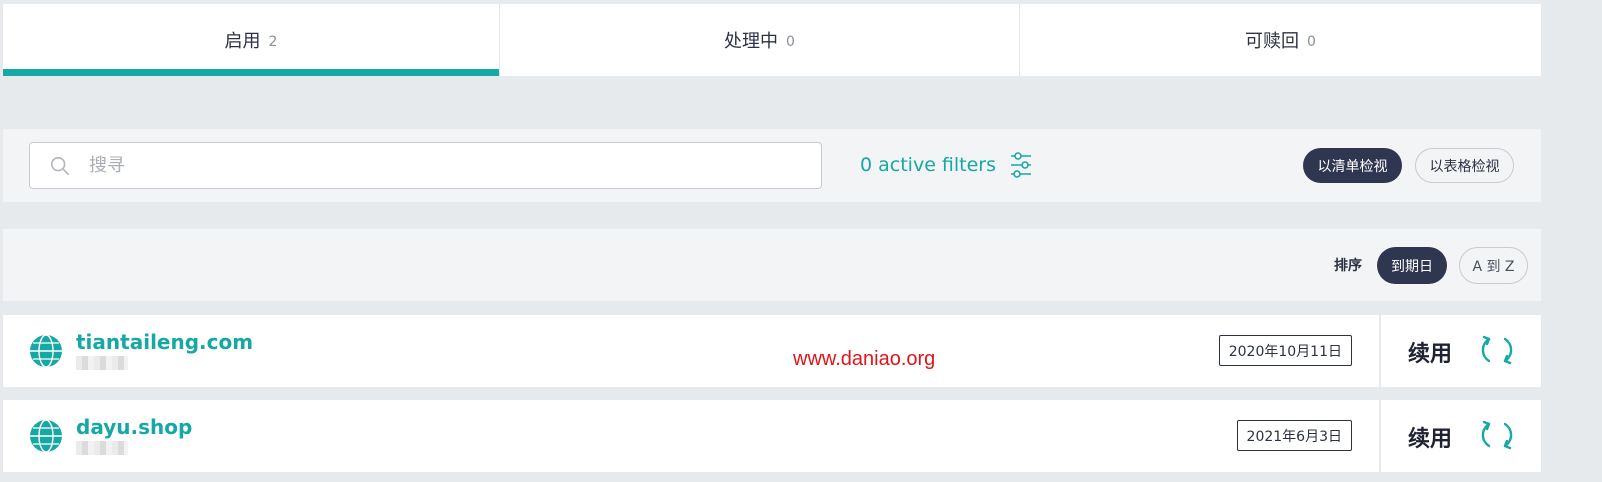 This screenshot has width=1602, height=482. I want to click on sort-a-to-z-button: A 到 Z, so click(1493, 265).